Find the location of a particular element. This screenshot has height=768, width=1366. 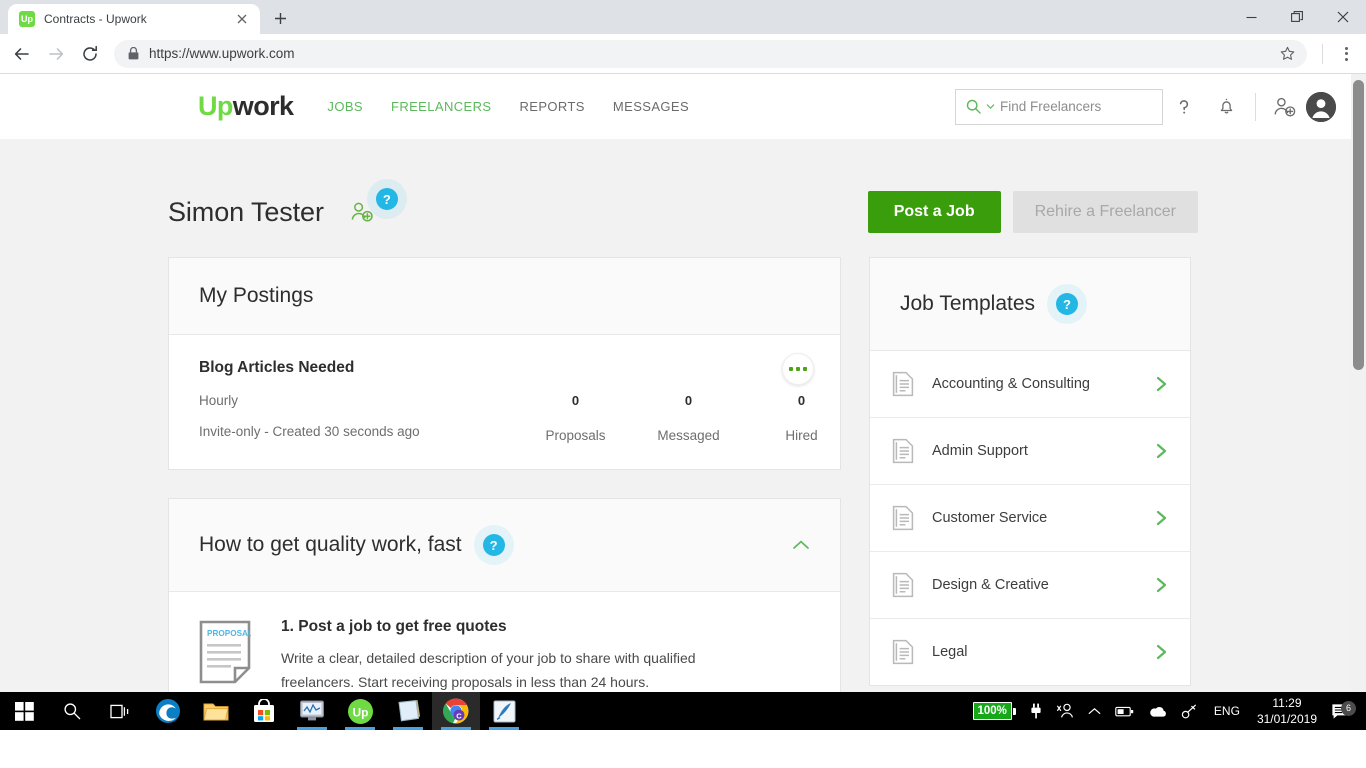

photo-editor-icon is located at coordinates (504, 711).